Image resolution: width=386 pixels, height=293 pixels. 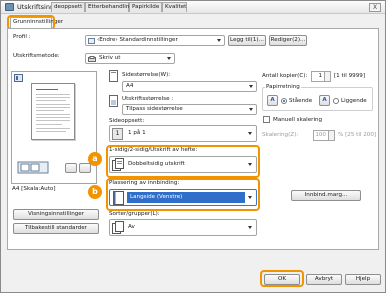 I want to click on page-layout-label: Sideoppsett:, so click(x=127, y=121).